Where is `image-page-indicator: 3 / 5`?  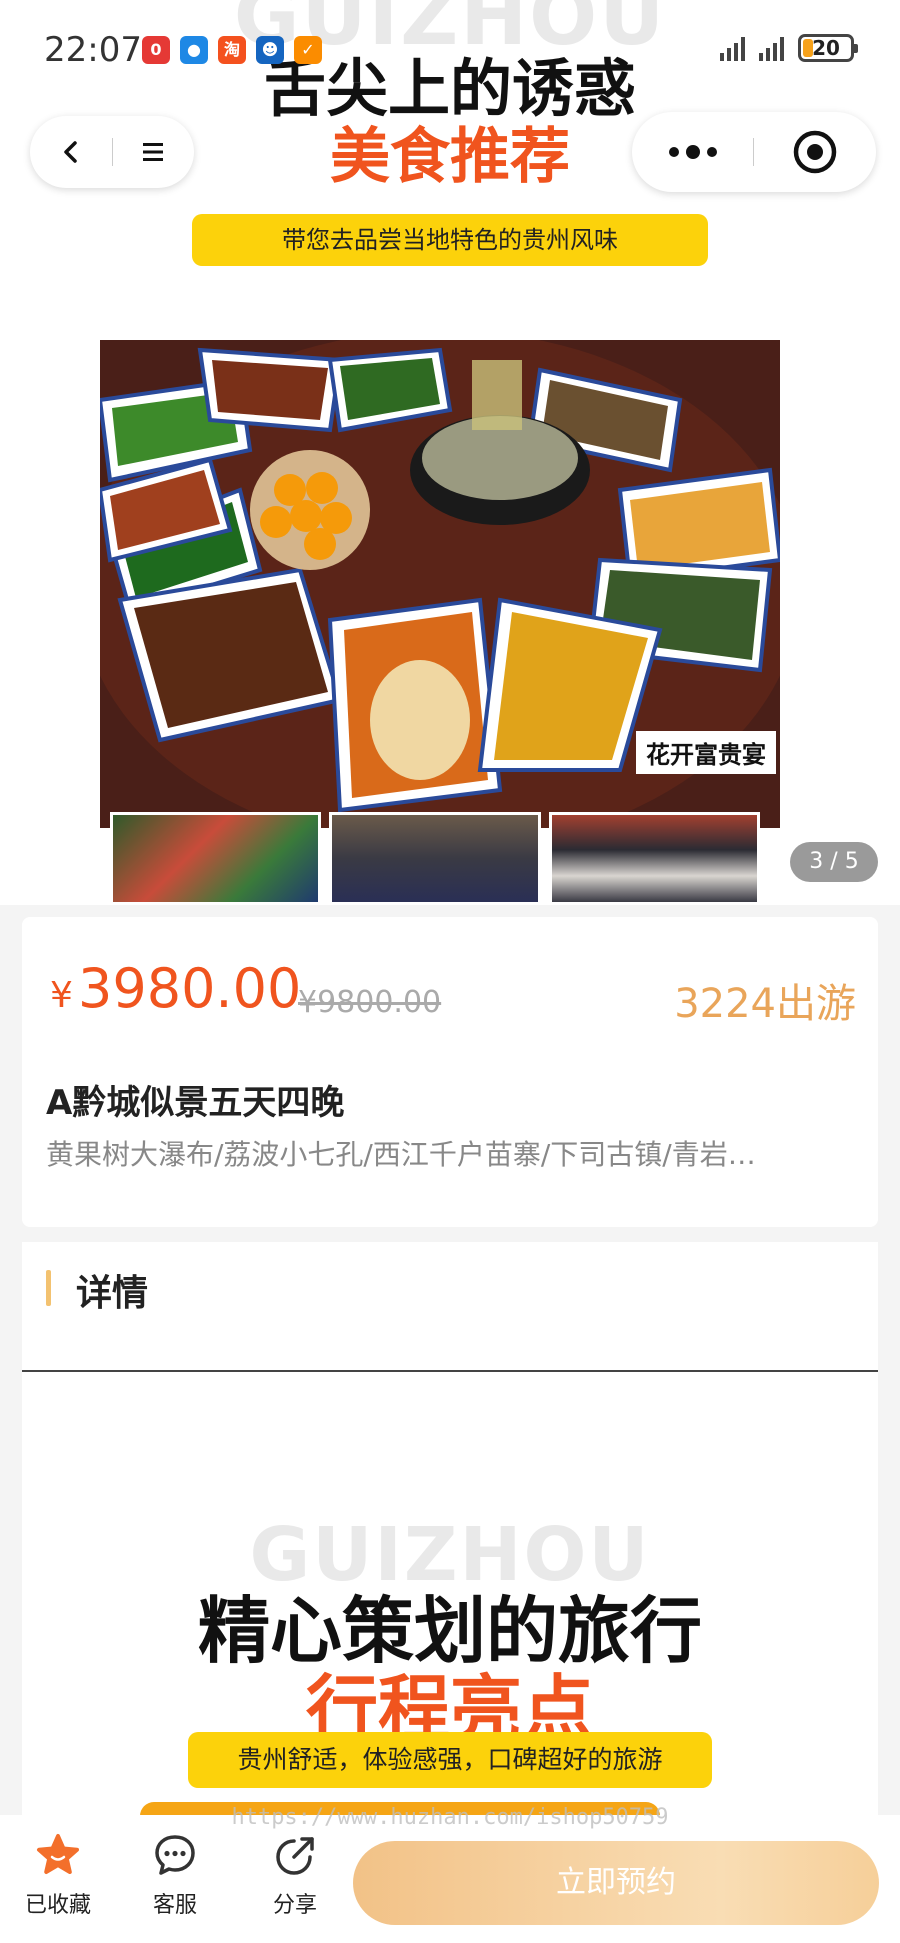
image-page-indicator: 3 / 5 is located at coordinates (834, 862).